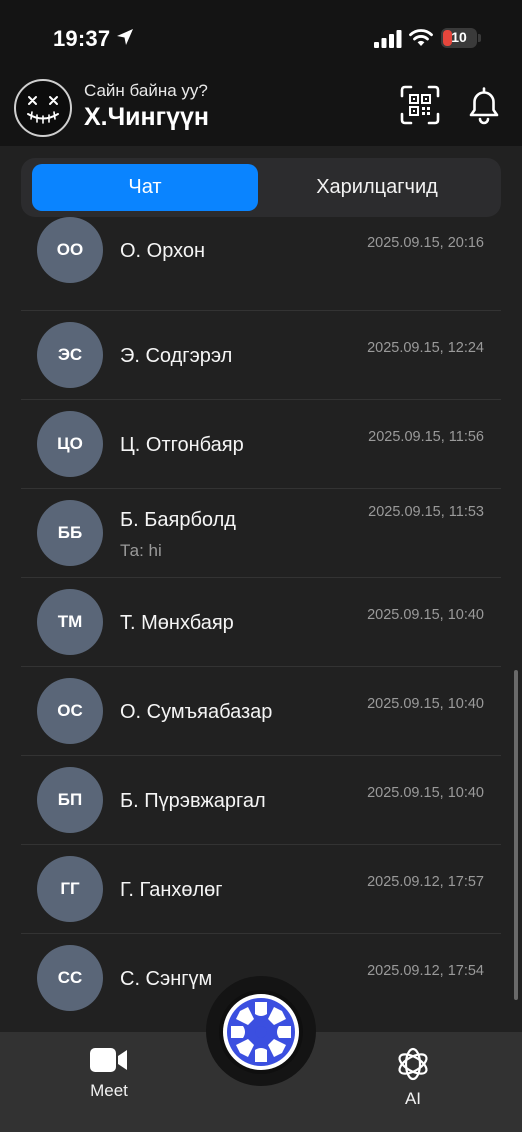 The height and width of the screenshot is (1132, 522). Describe the element at coordinates (426, 437) in the screenshot. I see `message-time: 2025.09.15, 11:56` at that location.